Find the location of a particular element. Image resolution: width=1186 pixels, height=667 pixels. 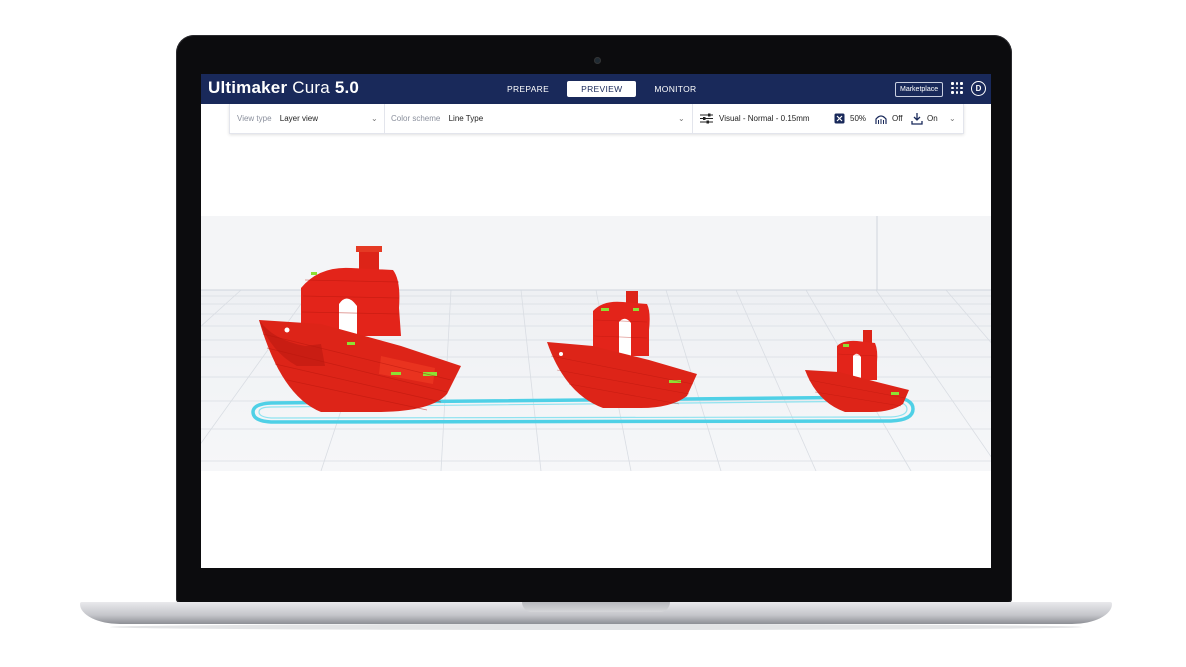

app-title: Ultimaker Cura 5.0 is located at coordinates (283, 88).